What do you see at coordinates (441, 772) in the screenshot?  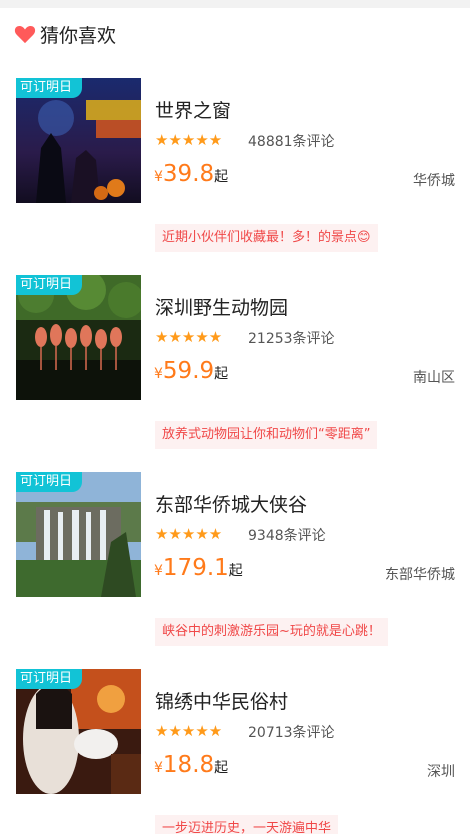 I see `location-label: 深圳` at bounding box center [441, 772].